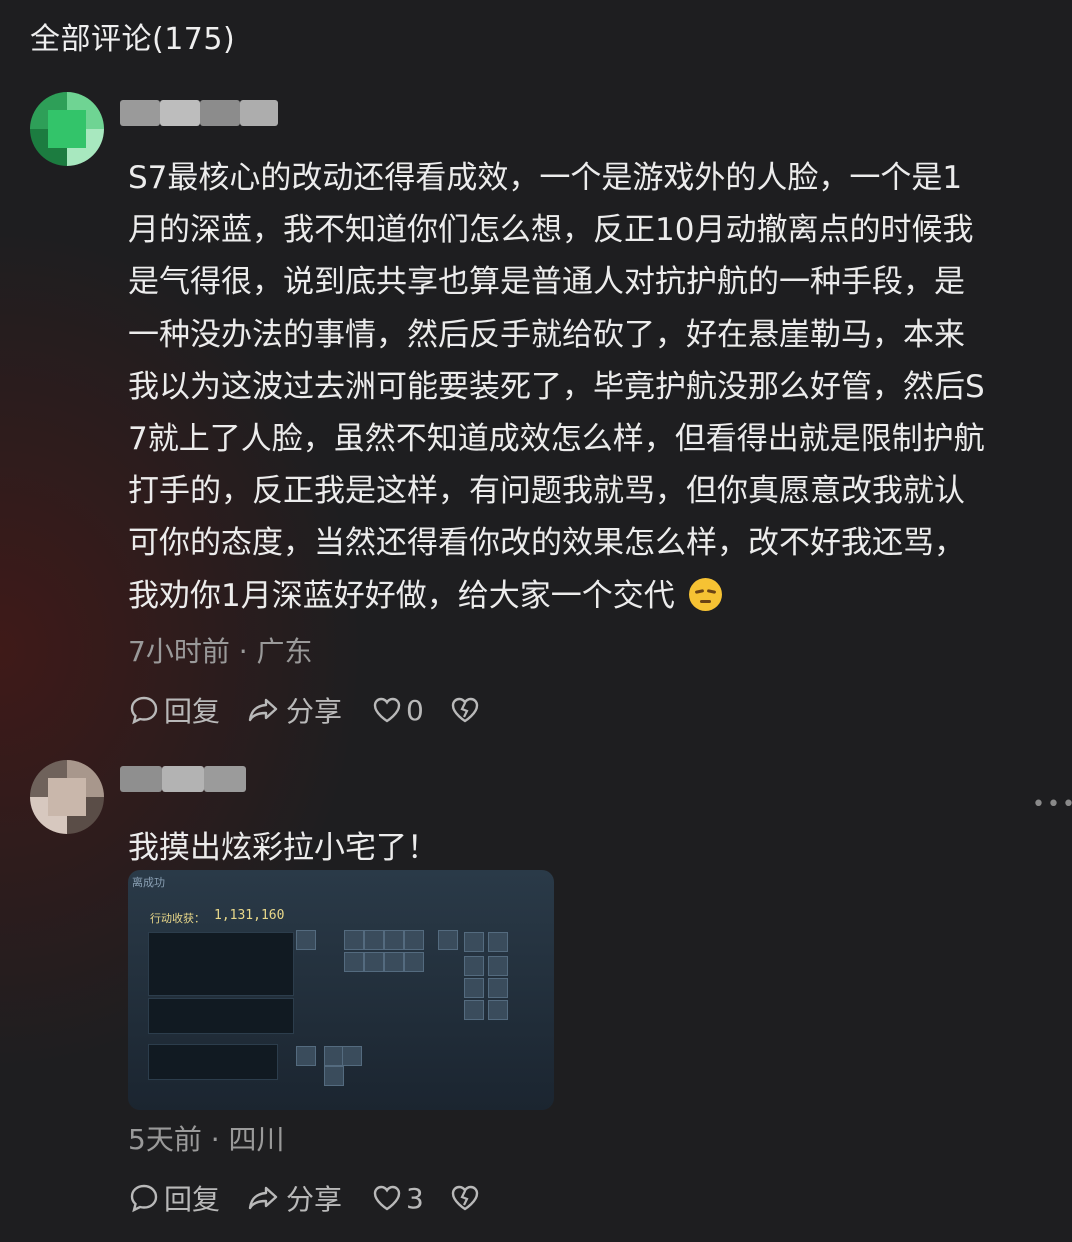 The height and width of the screenshot is (1242, 1072). I want to click on like-count: 3, so click(415, 1198).